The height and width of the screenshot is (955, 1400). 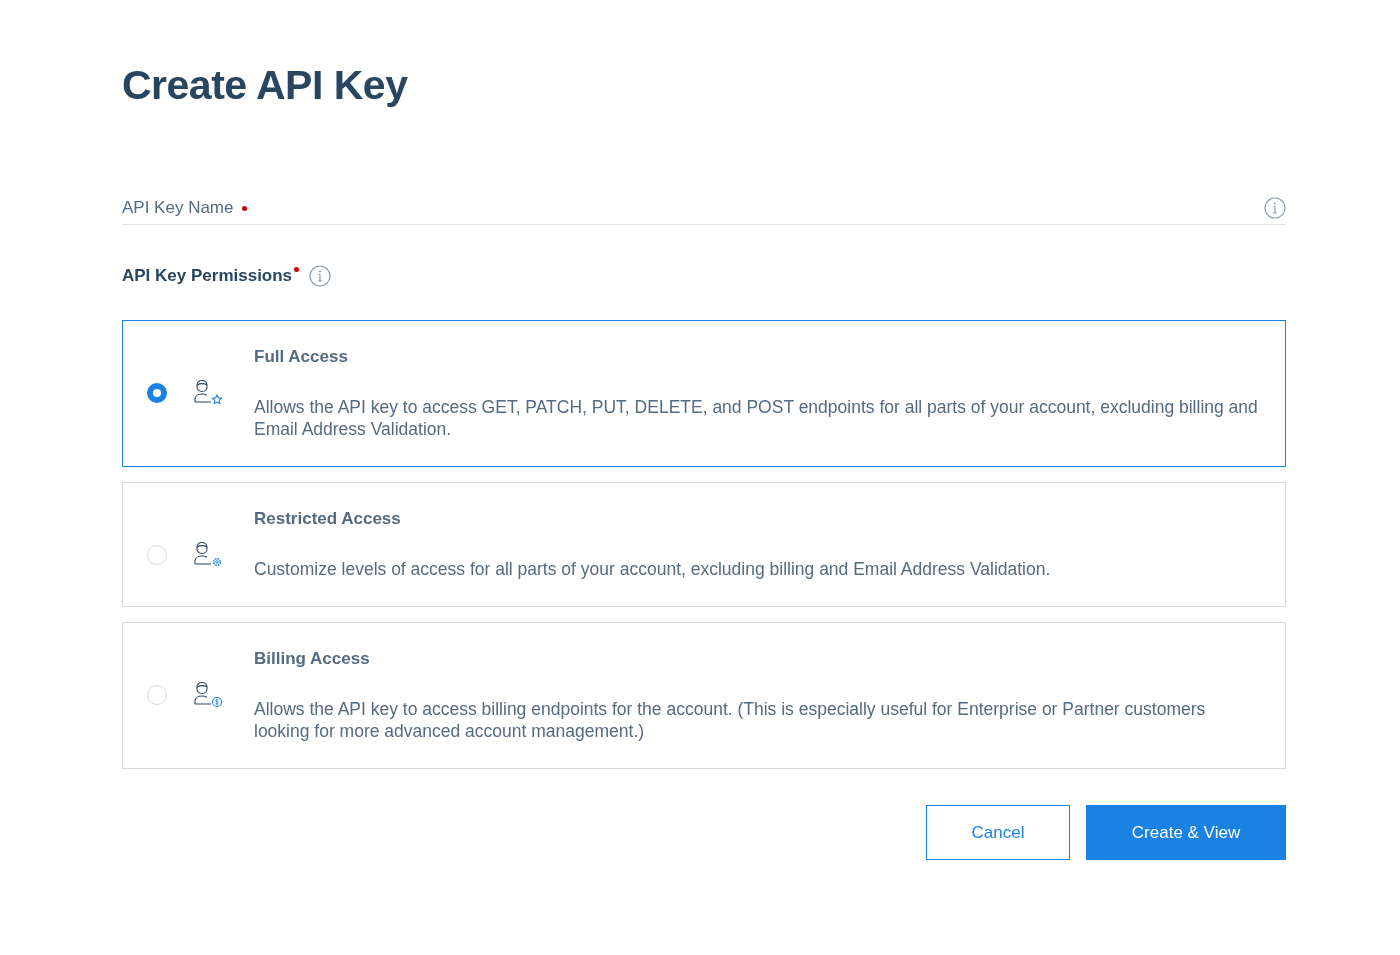 I want to click on option-description: Allows the API key to access billing endpoints for the account. (This is especially useful for Enterprise or Partner customers looking for more advanced account management.), so click(x=730, y=720).